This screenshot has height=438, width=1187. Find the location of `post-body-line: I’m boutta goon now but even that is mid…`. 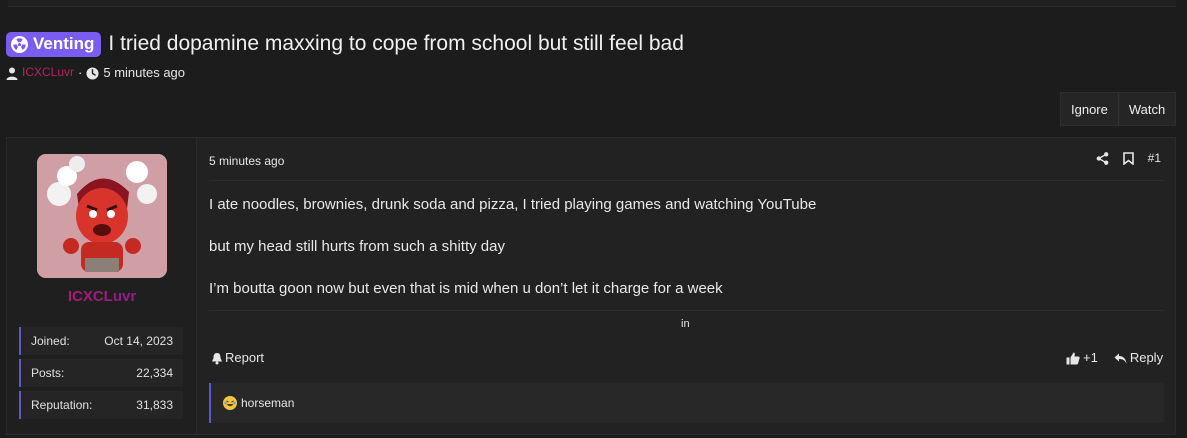

post-body-line: I’m boutta goon now but even that is mid… is located at coordinates (466, 288).